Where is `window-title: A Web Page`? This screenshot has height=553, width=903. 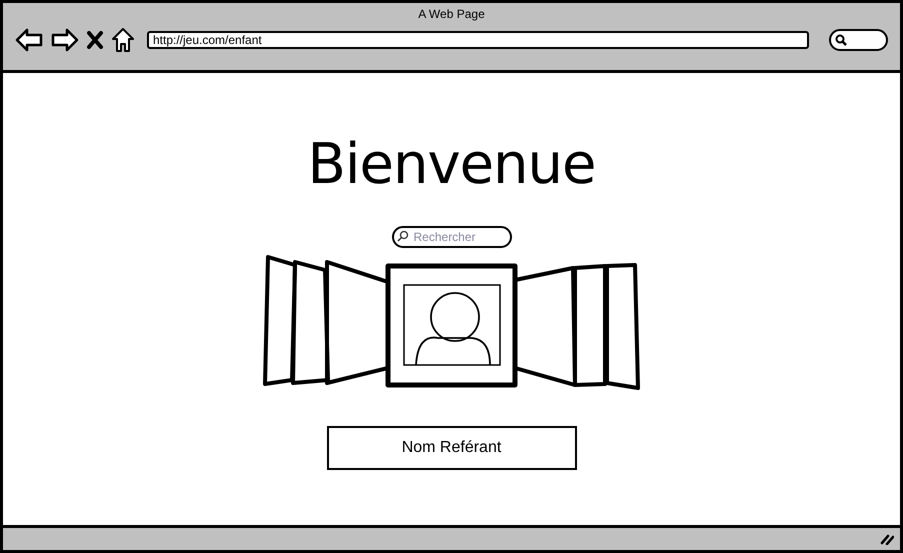 window-title: A Web Page is located at coordinates (451, 14).